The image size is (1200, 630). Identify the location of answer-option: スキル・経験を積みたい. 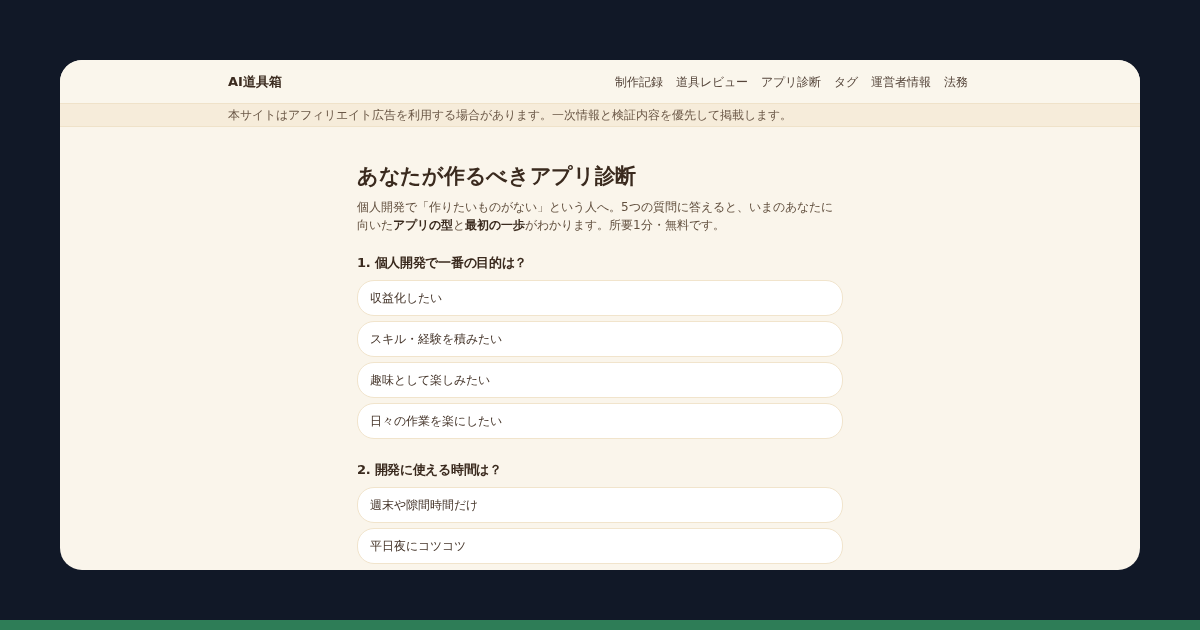
(600, 339).